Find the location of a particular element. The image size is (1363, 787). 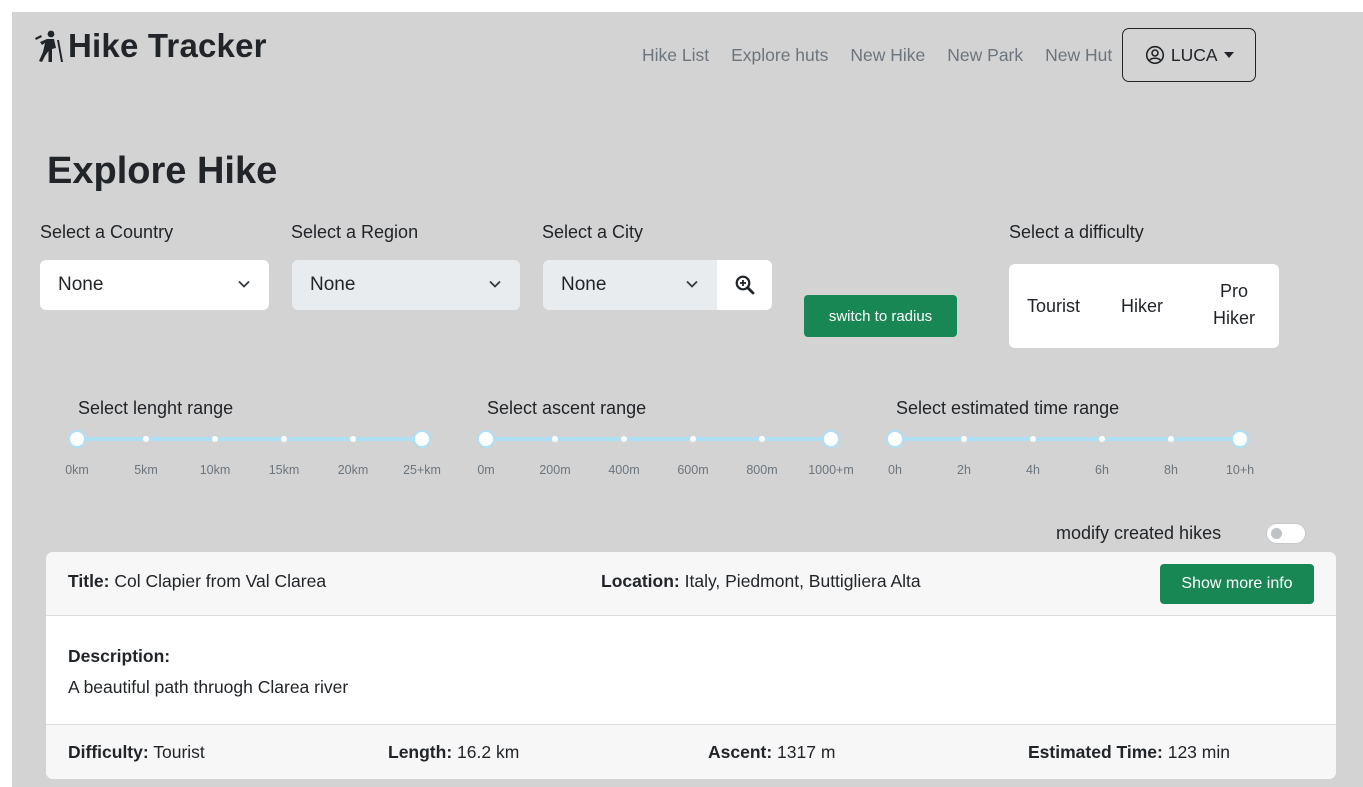

user-menu-button: LUCA is located at coordinates (1189, 55).